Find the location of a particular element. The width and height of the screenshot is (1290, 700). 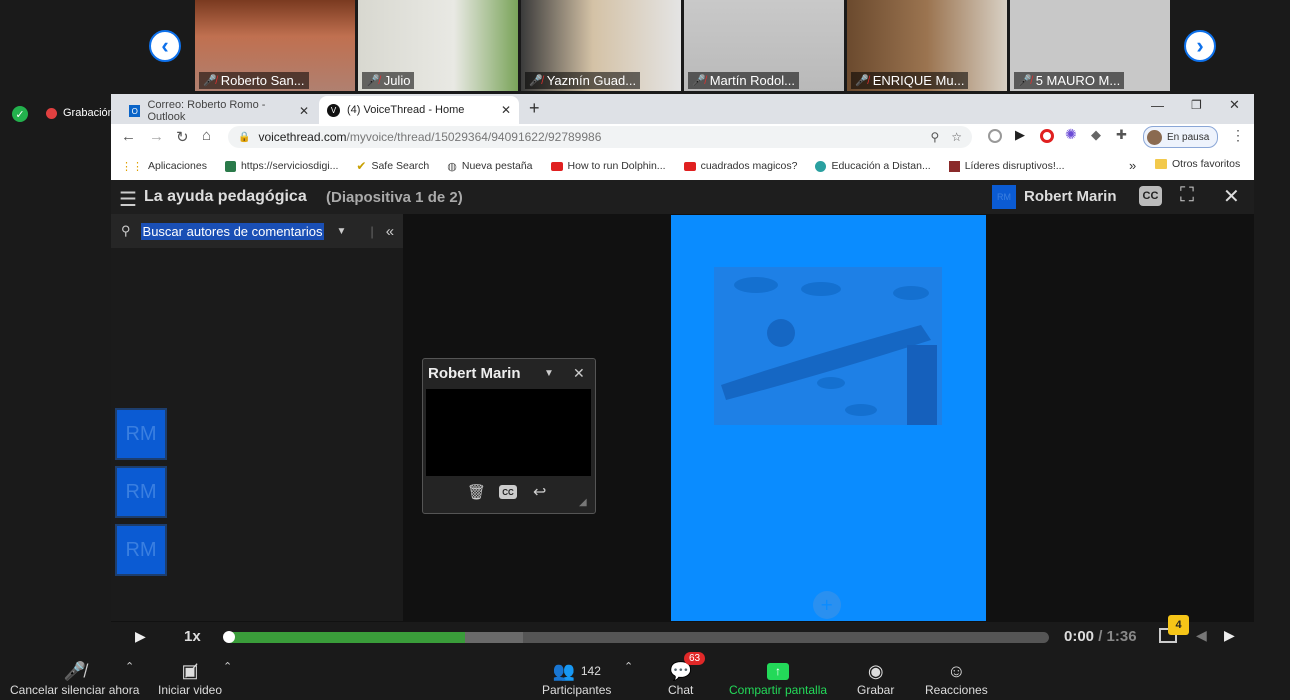

trash-icon: 🗑 is located at coordinates (476, 492).